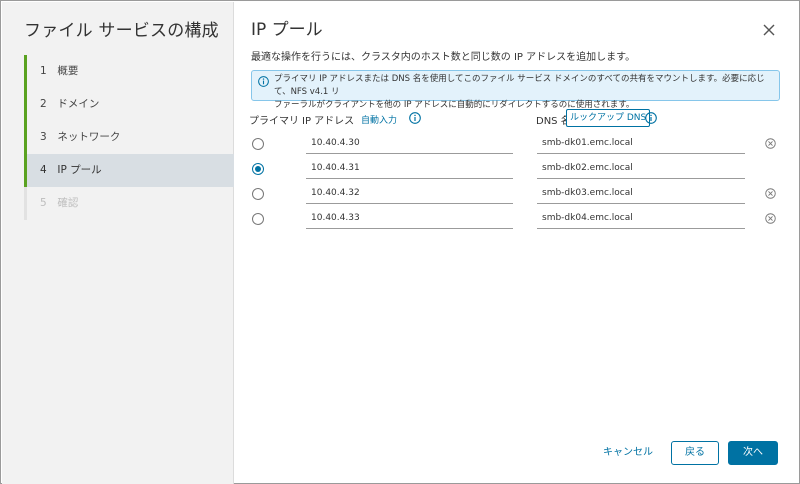  Describe the element at coordinates (409, 143) in the screenshot. I see `ip-address-input: 10.40.4.30` at that location.